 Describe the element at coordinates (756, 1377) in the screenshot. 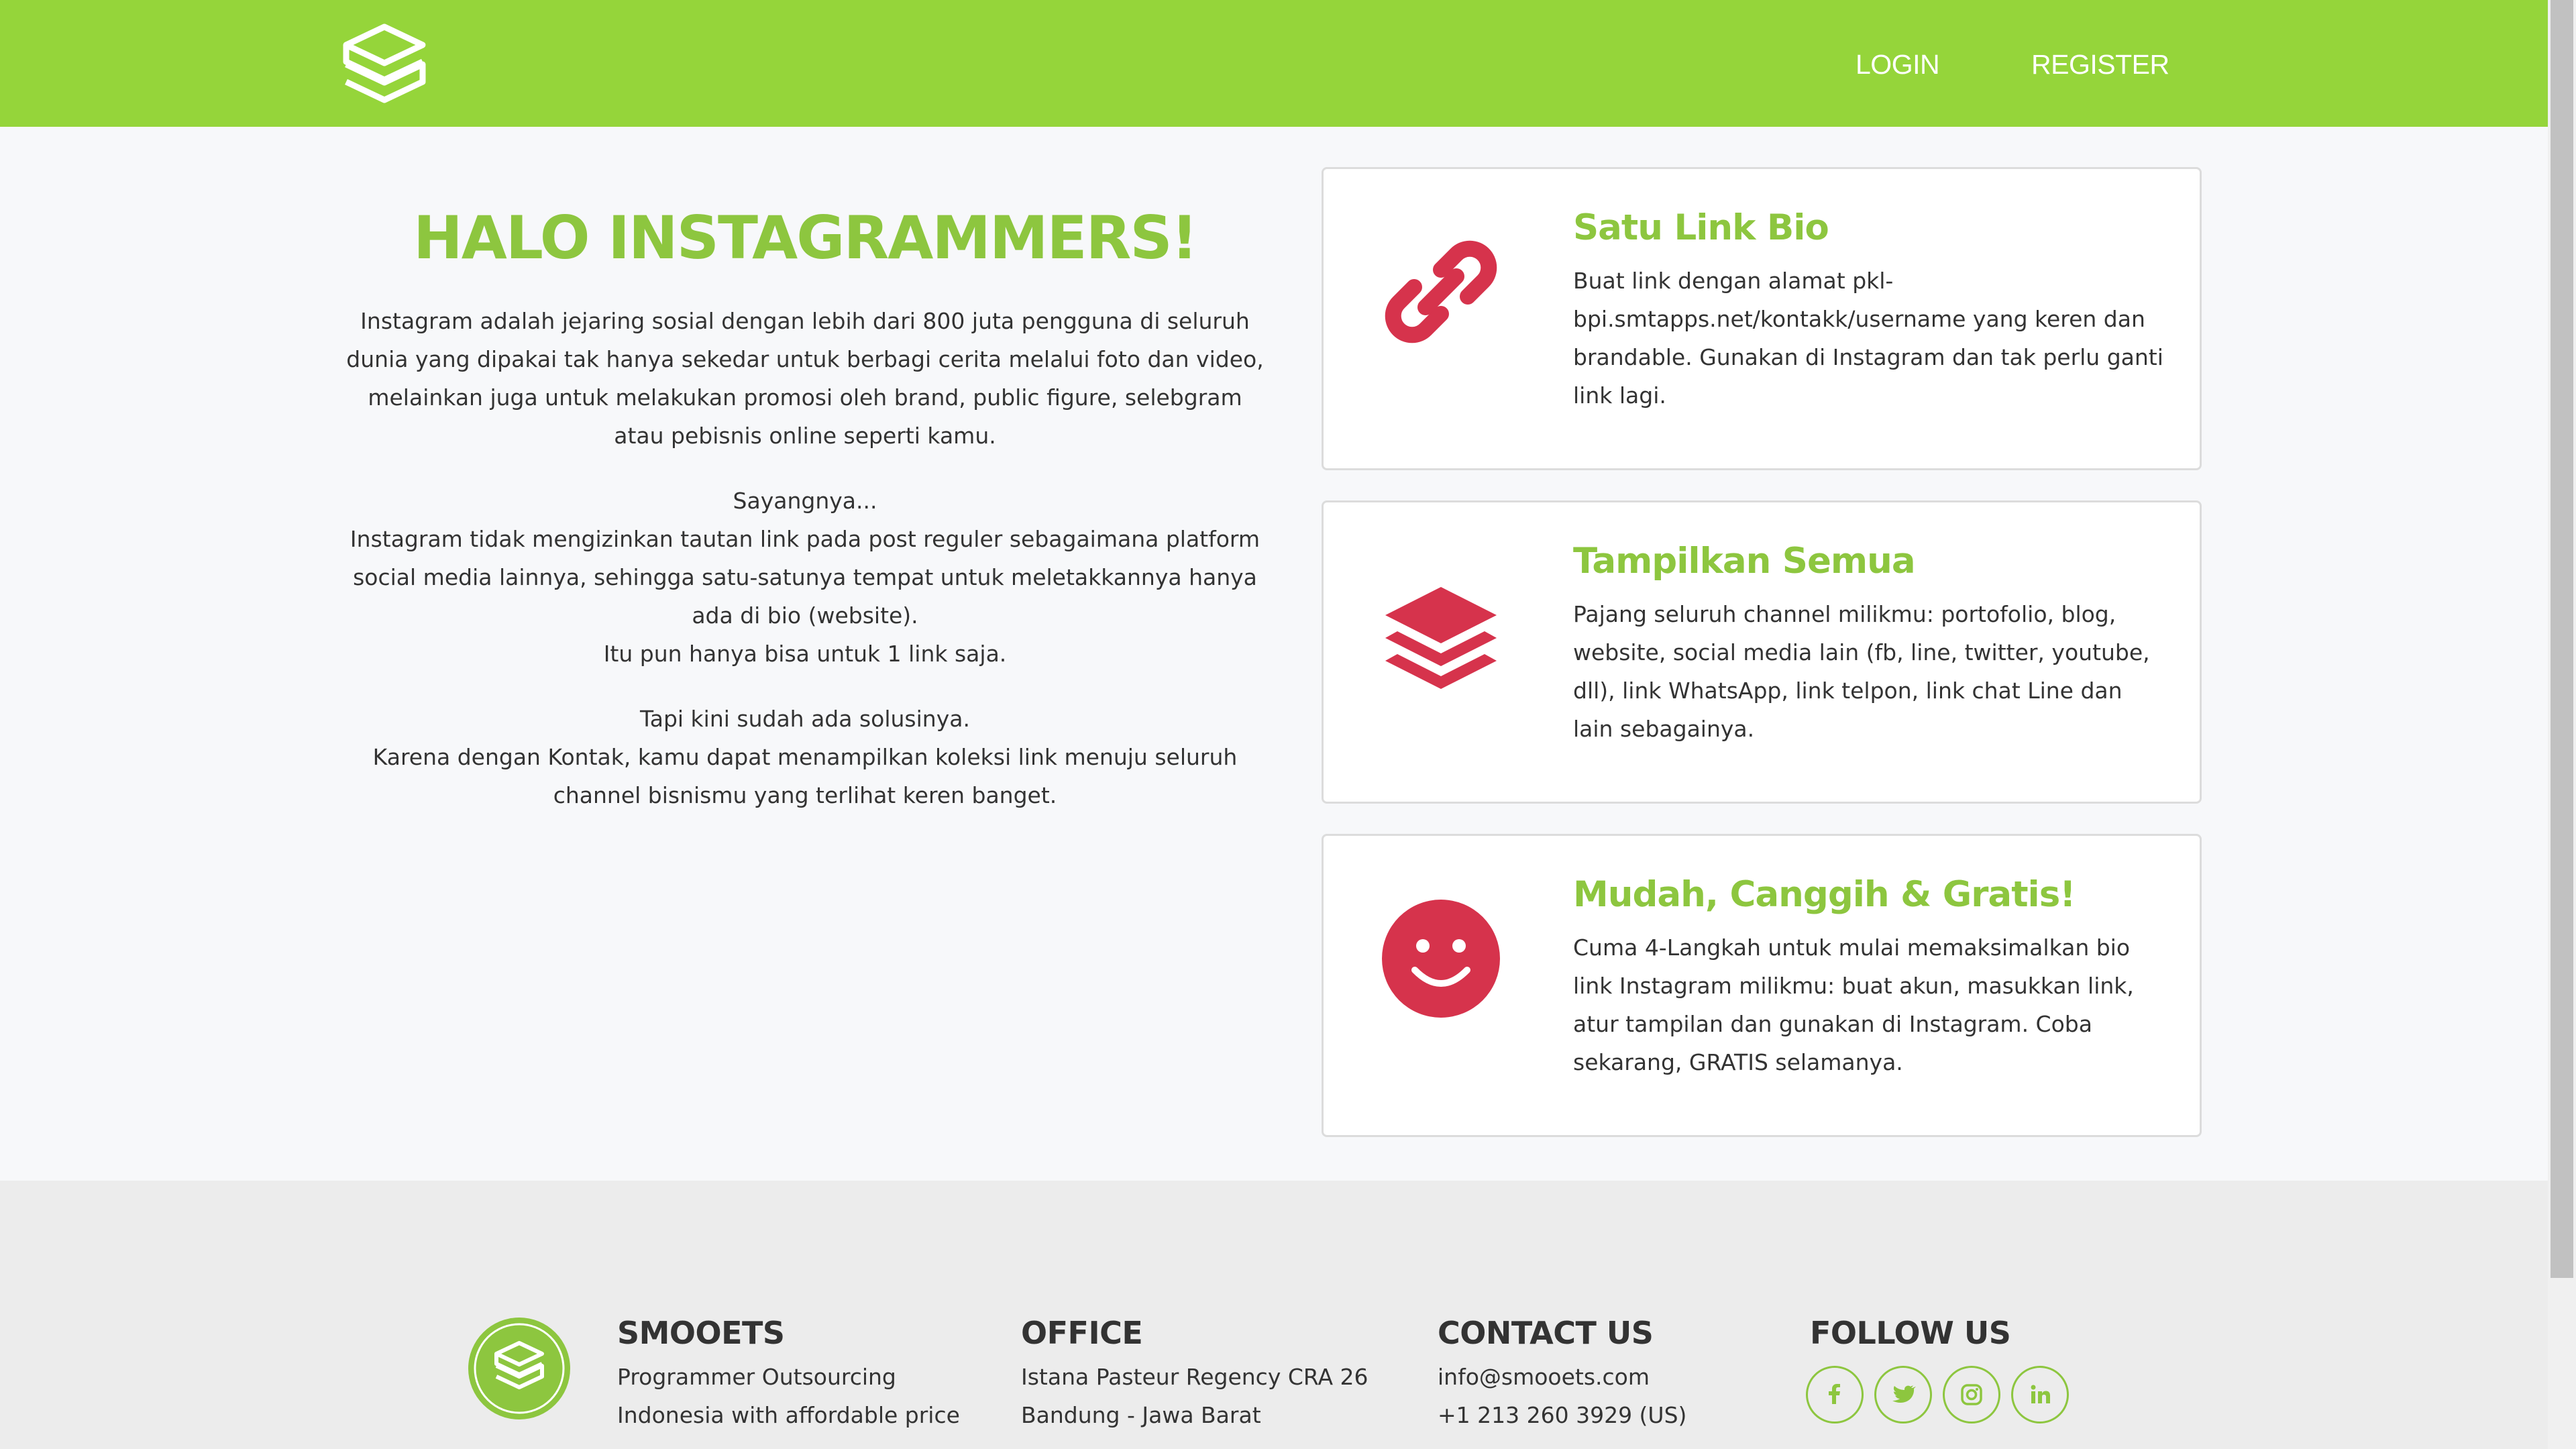

I see `footer-text: Programmer Outsourcing` at that location.